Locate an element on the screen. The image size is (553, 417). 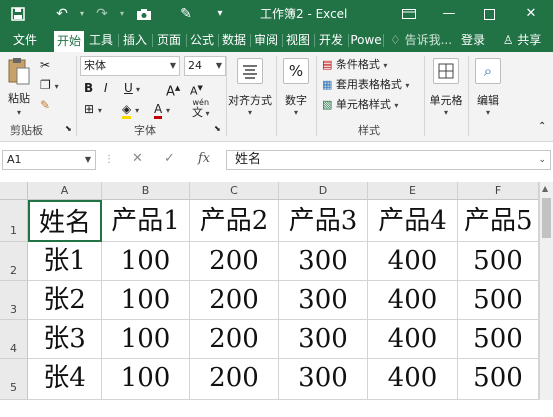
font-launcher-icon: ⬊ is located at coordinates (217, 129).